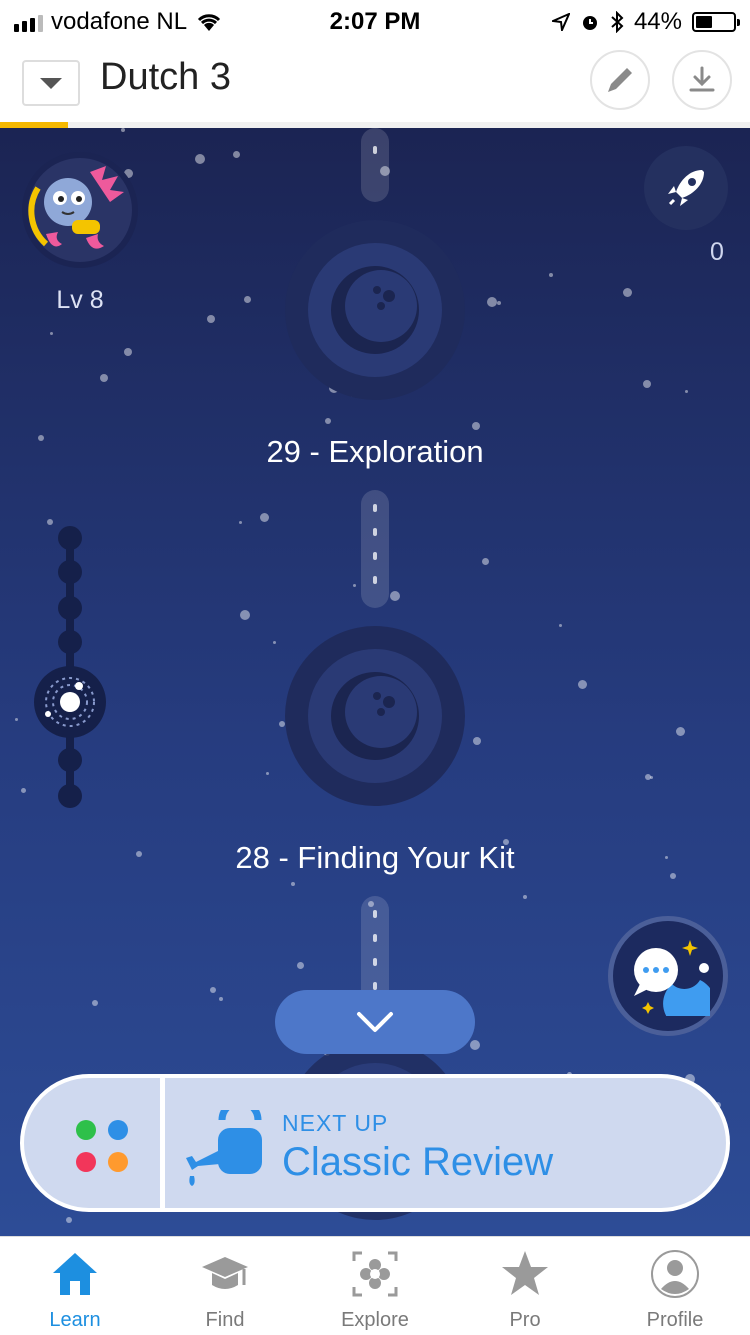  What do you see at coordinates (675, 1274) in the screenshot?
I see `profile-icon` at bounding box center [675, 1274].